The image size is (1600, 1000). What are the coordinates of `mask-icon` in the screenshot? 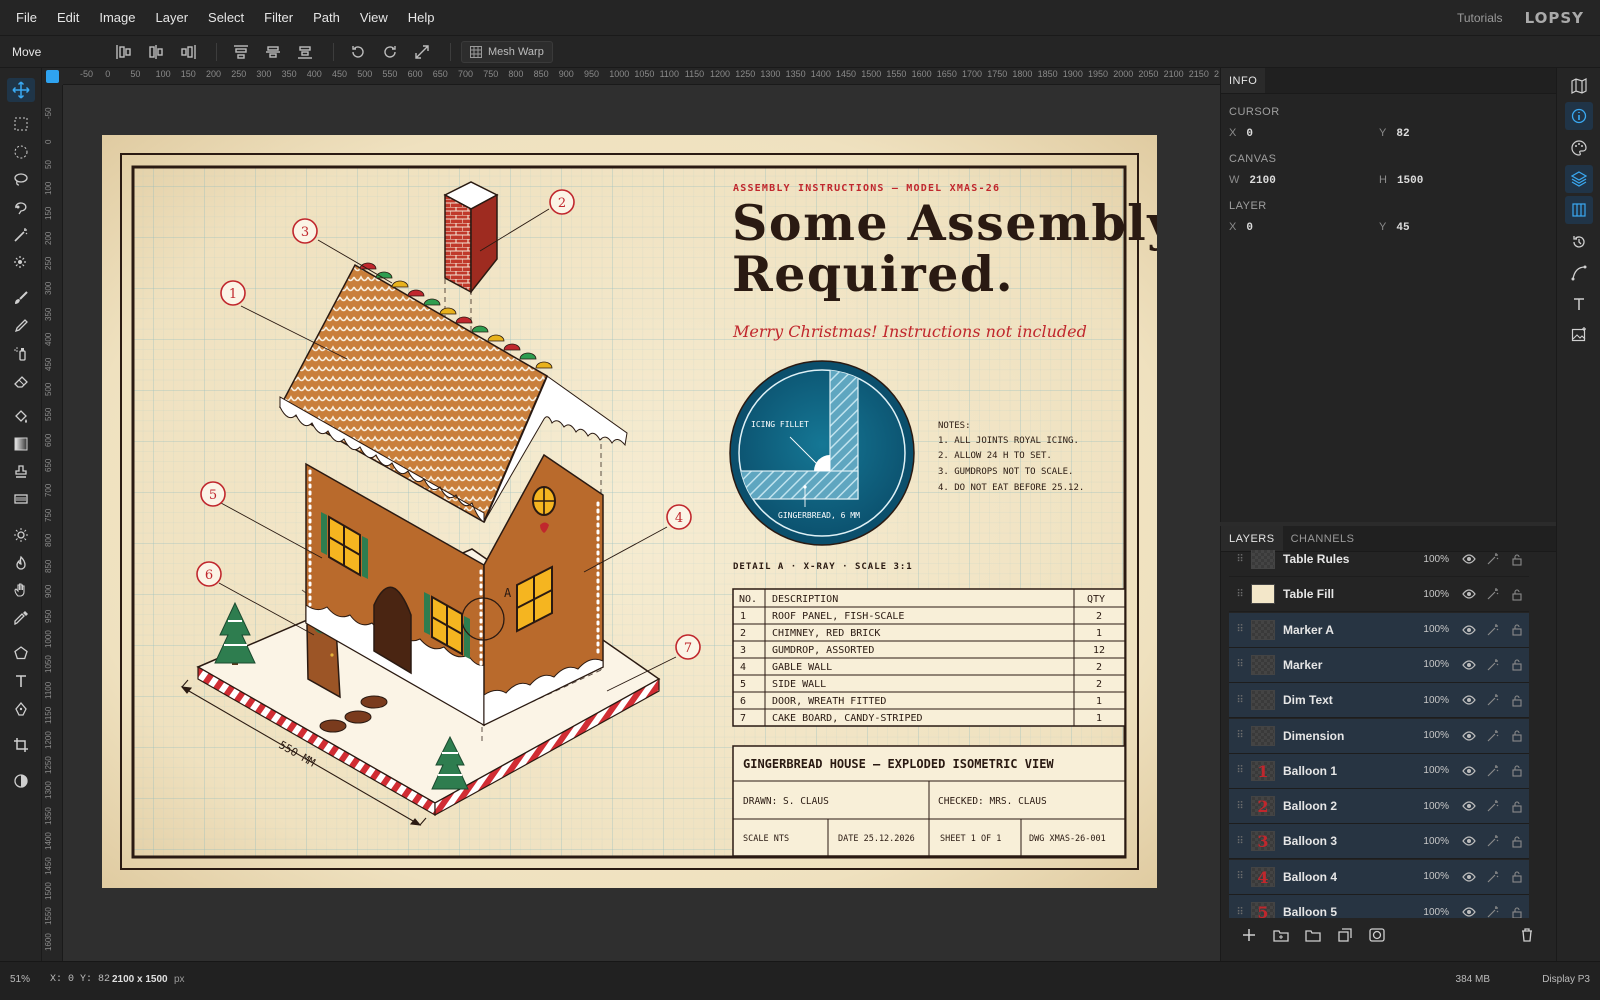 It's located at (1377, 935).